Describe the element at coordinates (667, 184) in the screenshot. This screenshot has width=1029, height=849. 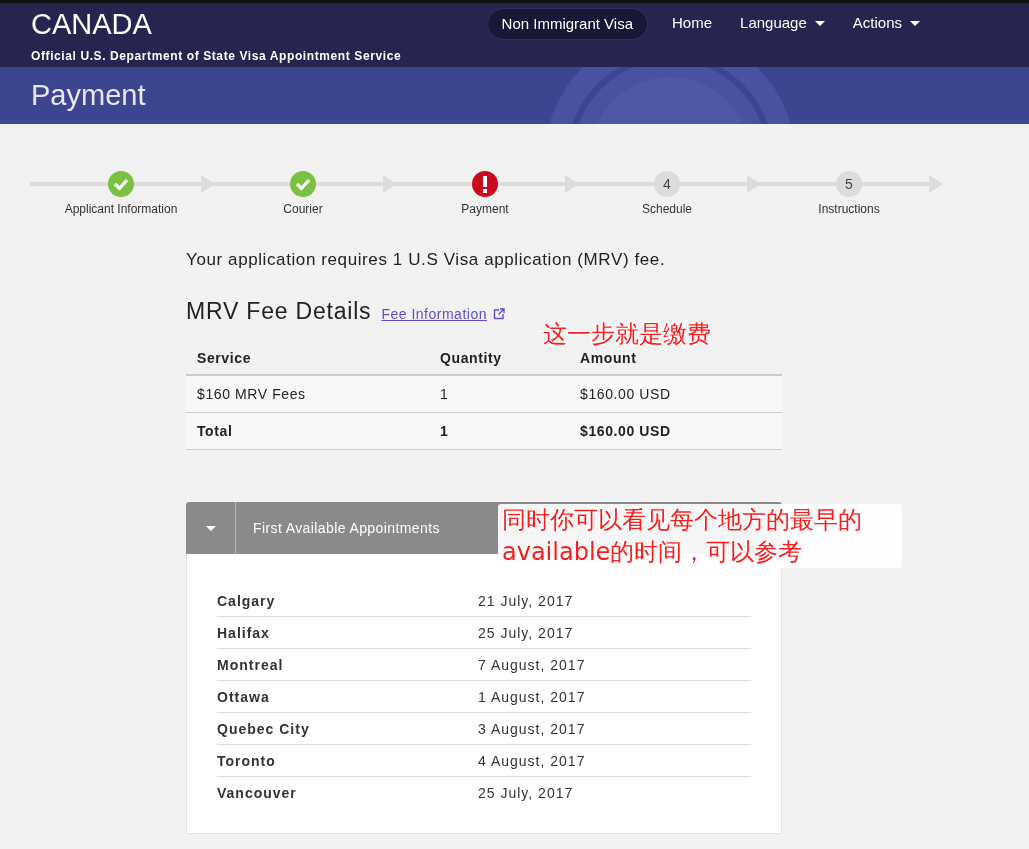
I see `step-number: 4` at that location.